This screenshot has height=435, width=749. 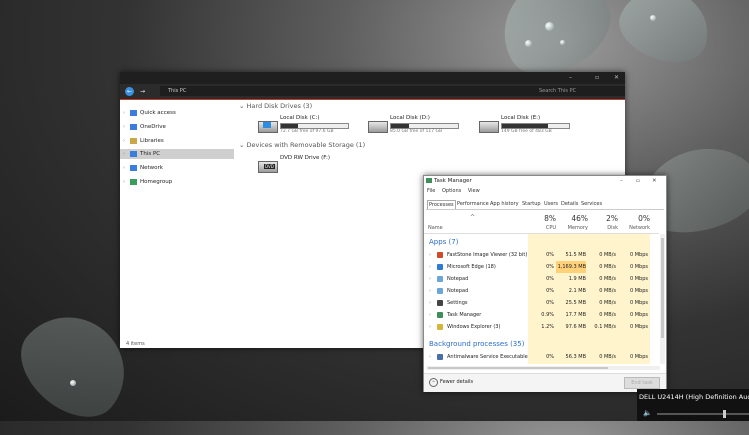 I want to click on speaker-icon: 🔈, so click(x=647, y=413).